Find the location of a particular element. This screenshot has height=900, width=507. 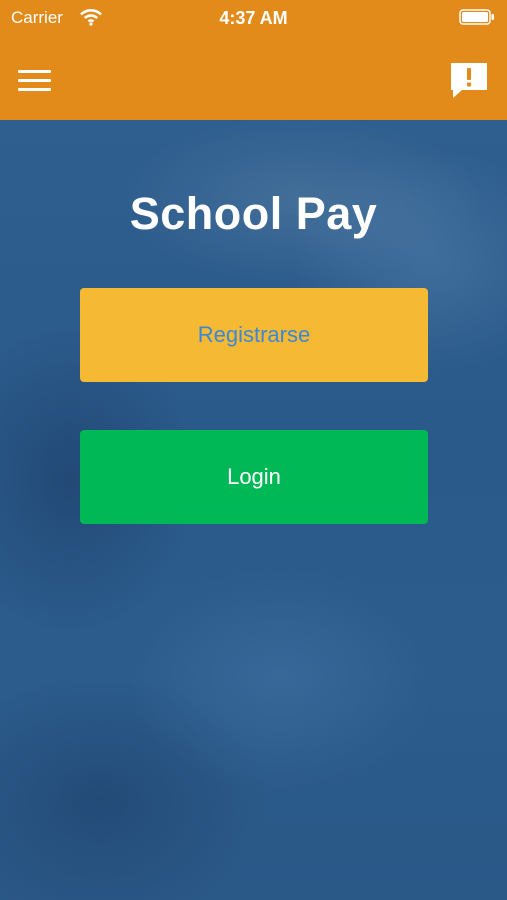

register-button: Registrarse is located at coordinates (254, 335).